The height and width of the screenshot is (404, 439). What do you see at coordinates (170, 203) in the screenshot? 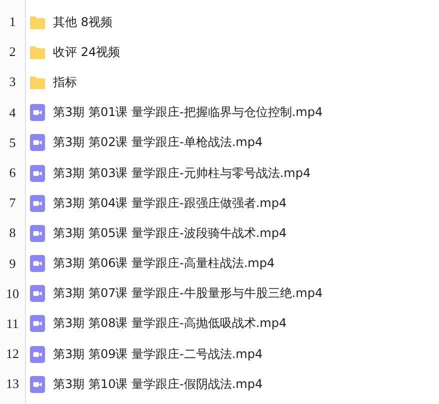
I see `file-name: 第3期 第04课 量学跟庄-跟强庄做强者.mp4` at bounding box center [170, 203].